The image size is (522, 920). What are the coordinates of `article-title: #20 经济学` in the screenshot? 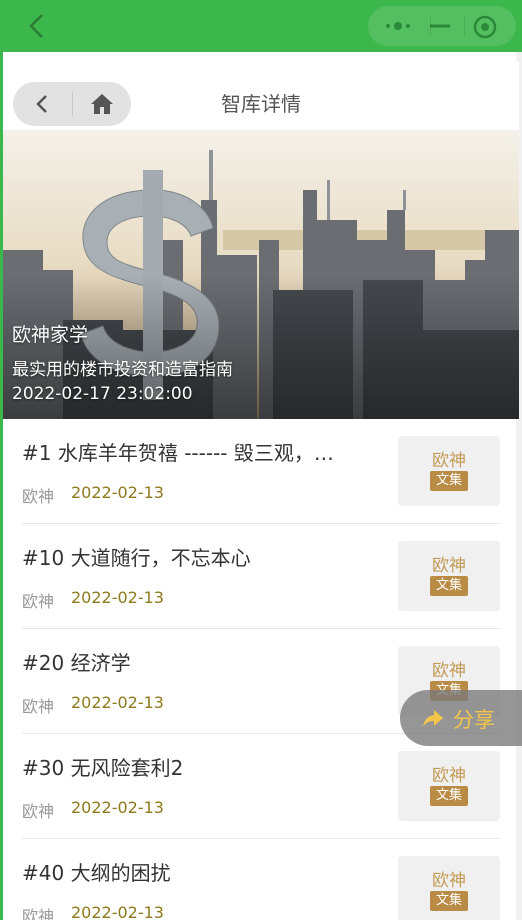 It's located at (76, 663).